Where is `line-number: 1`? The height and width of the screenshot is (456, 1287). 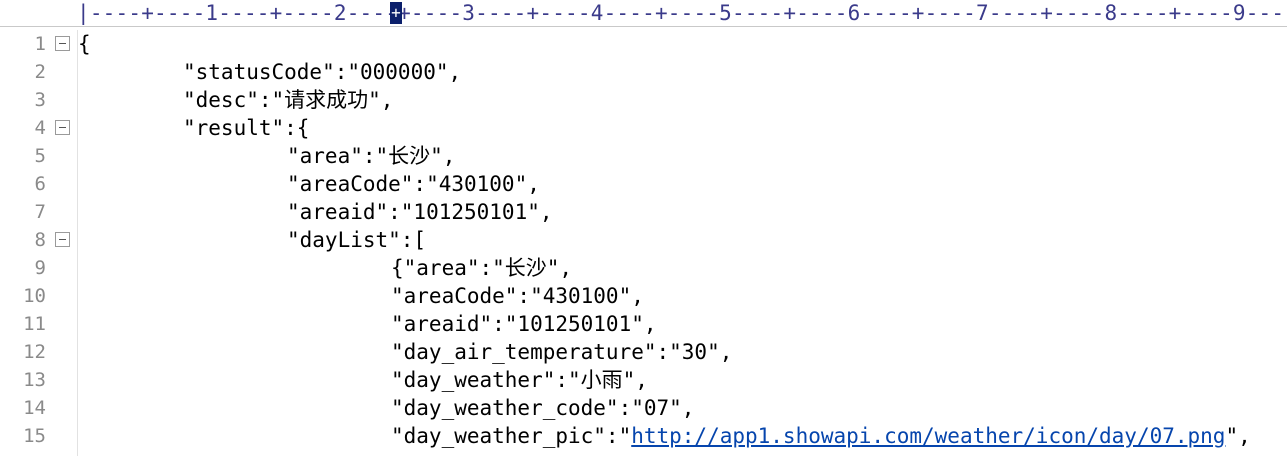 line-number: 1 is located at coordinates (40, 44).